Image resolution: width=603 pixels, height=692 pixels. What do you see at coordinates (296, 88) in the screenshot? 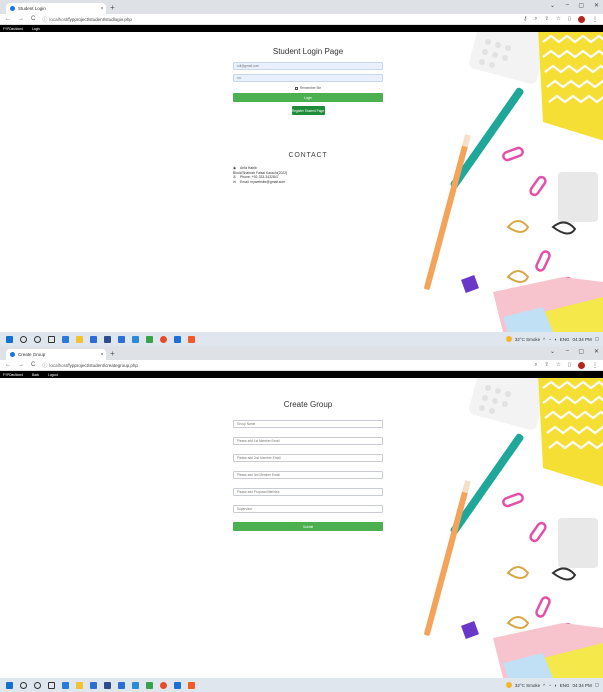
I see `remember-checkbox` at bounding box center [296, 88].